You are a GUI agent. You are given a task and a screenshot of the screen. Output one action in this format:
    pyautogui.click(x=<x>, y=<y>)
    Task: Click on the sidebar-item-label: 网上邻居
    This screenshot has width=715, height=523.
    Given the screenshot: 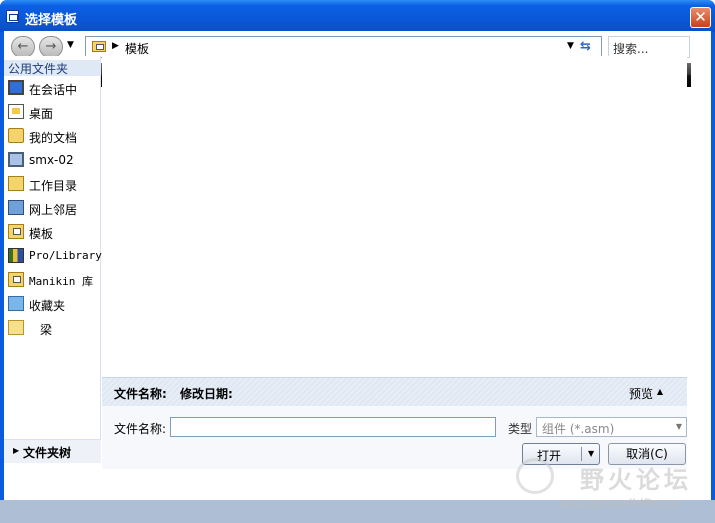 What is the action you would take?
    pyautogui.click(x=53, y=210)
    